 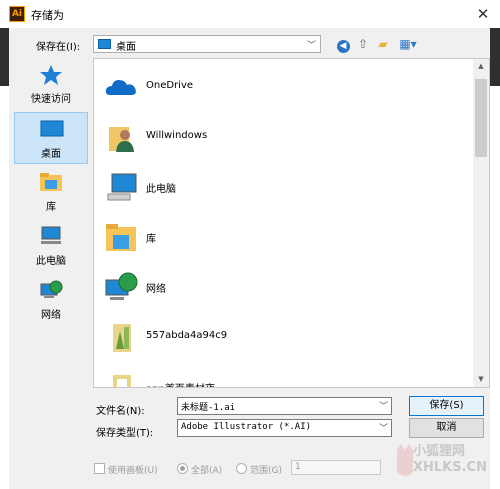 What do you see at coordinates (51, 261) in the screenshot?
I see `place-label: 此电脑` at bounding box center [51, 261].